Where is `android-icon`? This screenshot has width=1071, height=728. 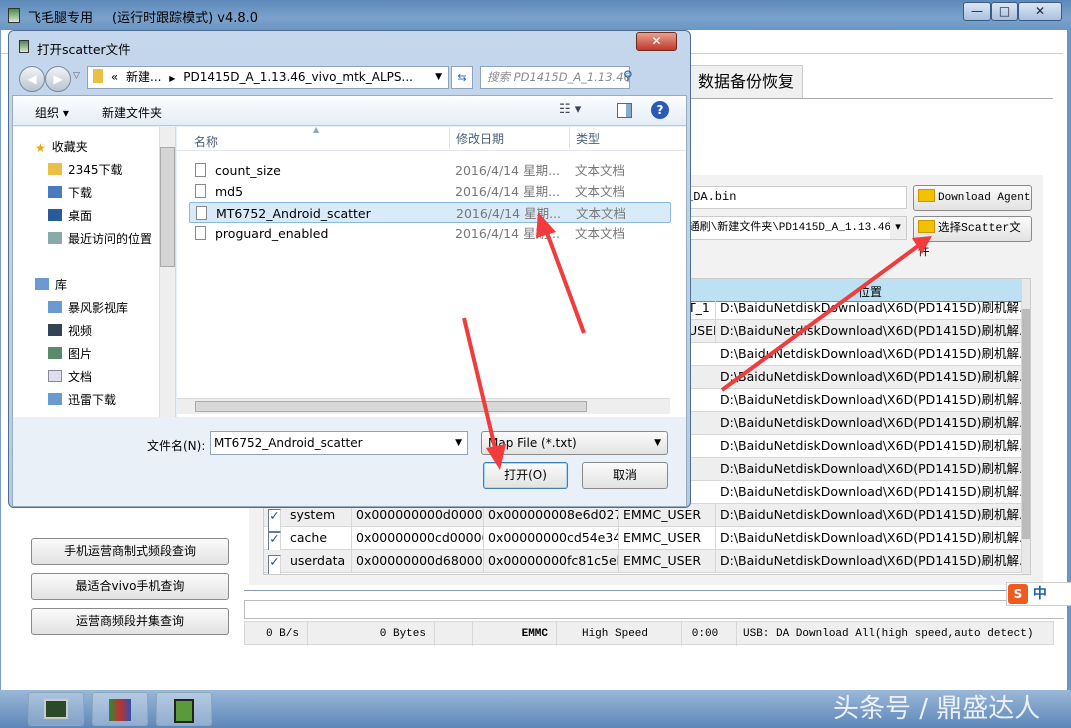
android-icon is located at coordinates (184, 711).